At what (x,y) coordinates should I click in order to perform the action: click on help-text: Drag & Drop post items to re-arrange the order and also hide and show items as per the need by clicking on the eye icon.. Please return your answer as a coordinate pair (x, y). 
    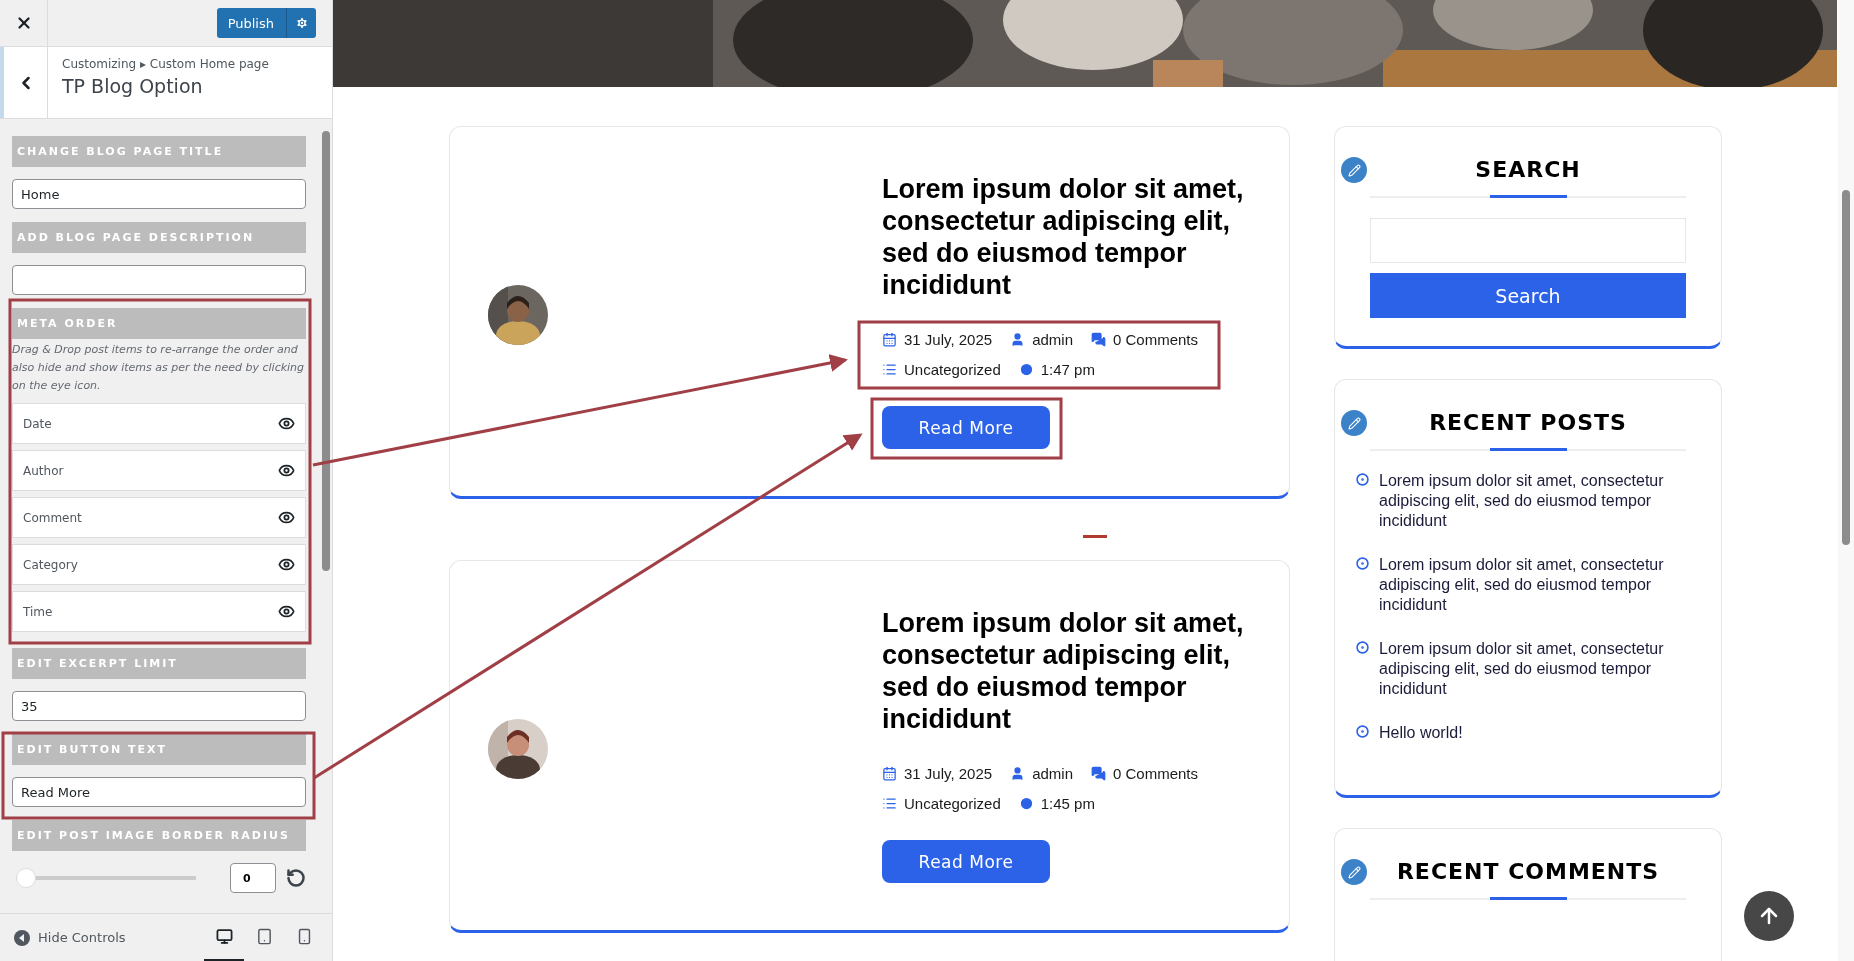
    Looking at the image, I should click on (159, 368).